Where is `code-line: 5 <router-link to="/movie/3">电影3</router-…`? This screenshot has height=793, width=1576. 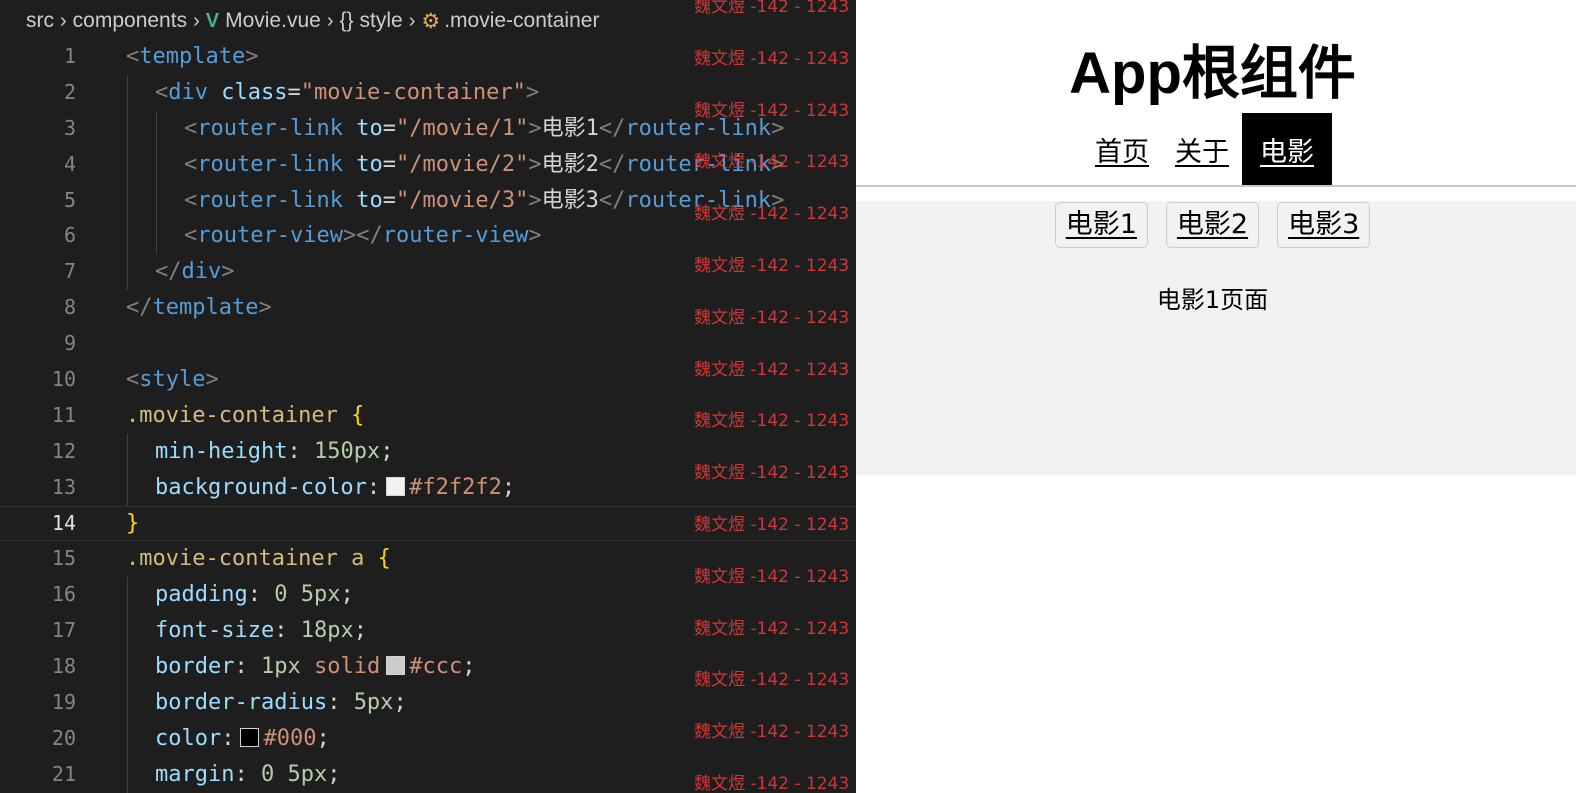 code-line: 5 <router-link to="/movie/3">电影3</router-… is located at coordinates (428, 200).